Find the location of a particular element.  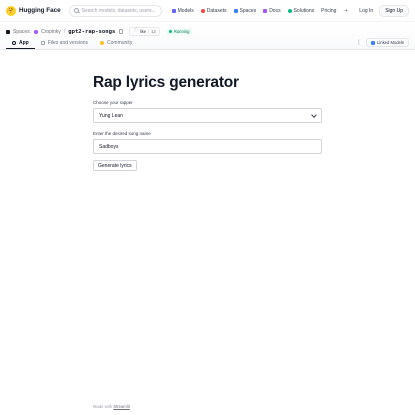

like-label: like is located at coordinates (143, 31).